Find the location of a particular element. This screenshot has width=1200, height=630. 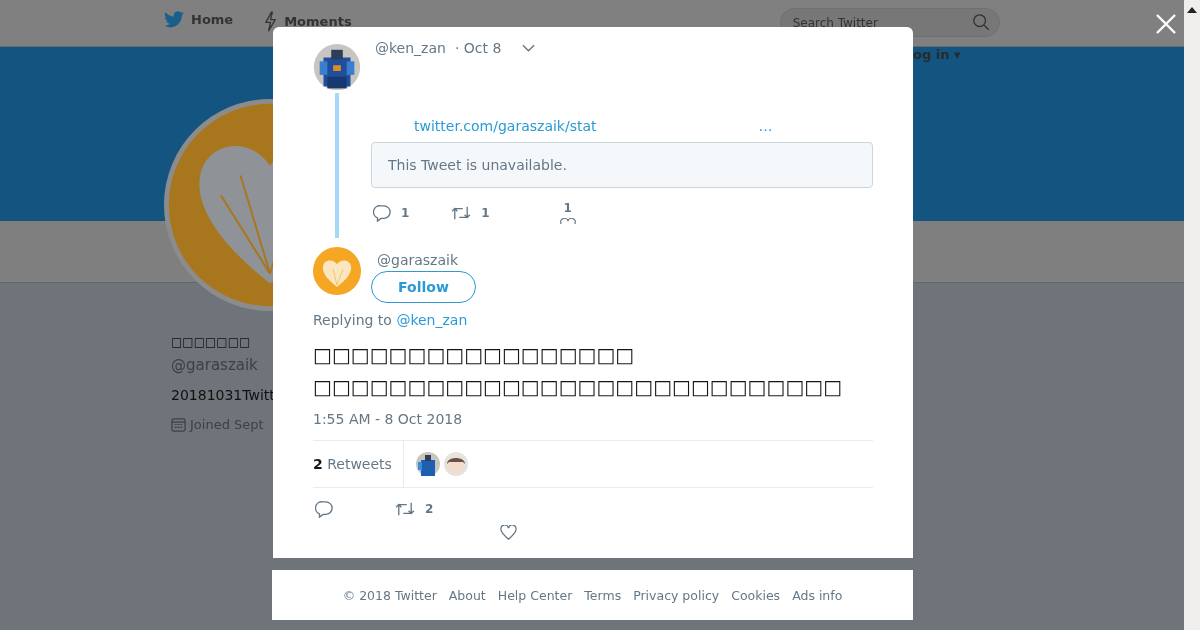

follow-button: Follow is located at coordinates (423, 287).